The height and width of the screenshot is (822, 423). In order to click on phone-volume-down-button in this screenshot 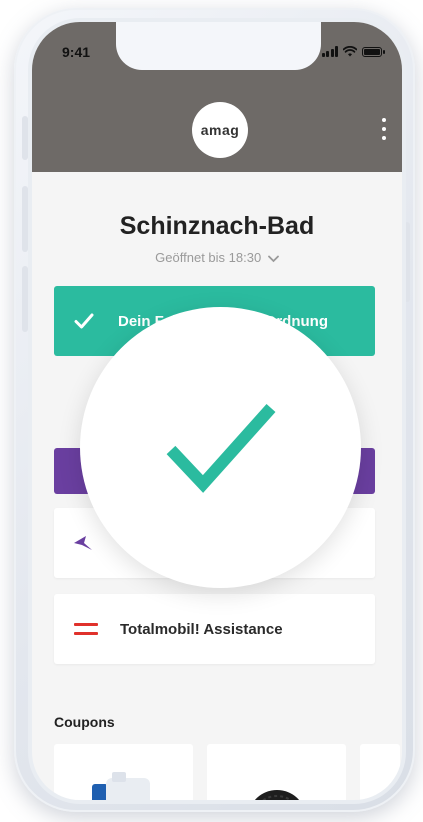, I will do `click(25, 299)`.